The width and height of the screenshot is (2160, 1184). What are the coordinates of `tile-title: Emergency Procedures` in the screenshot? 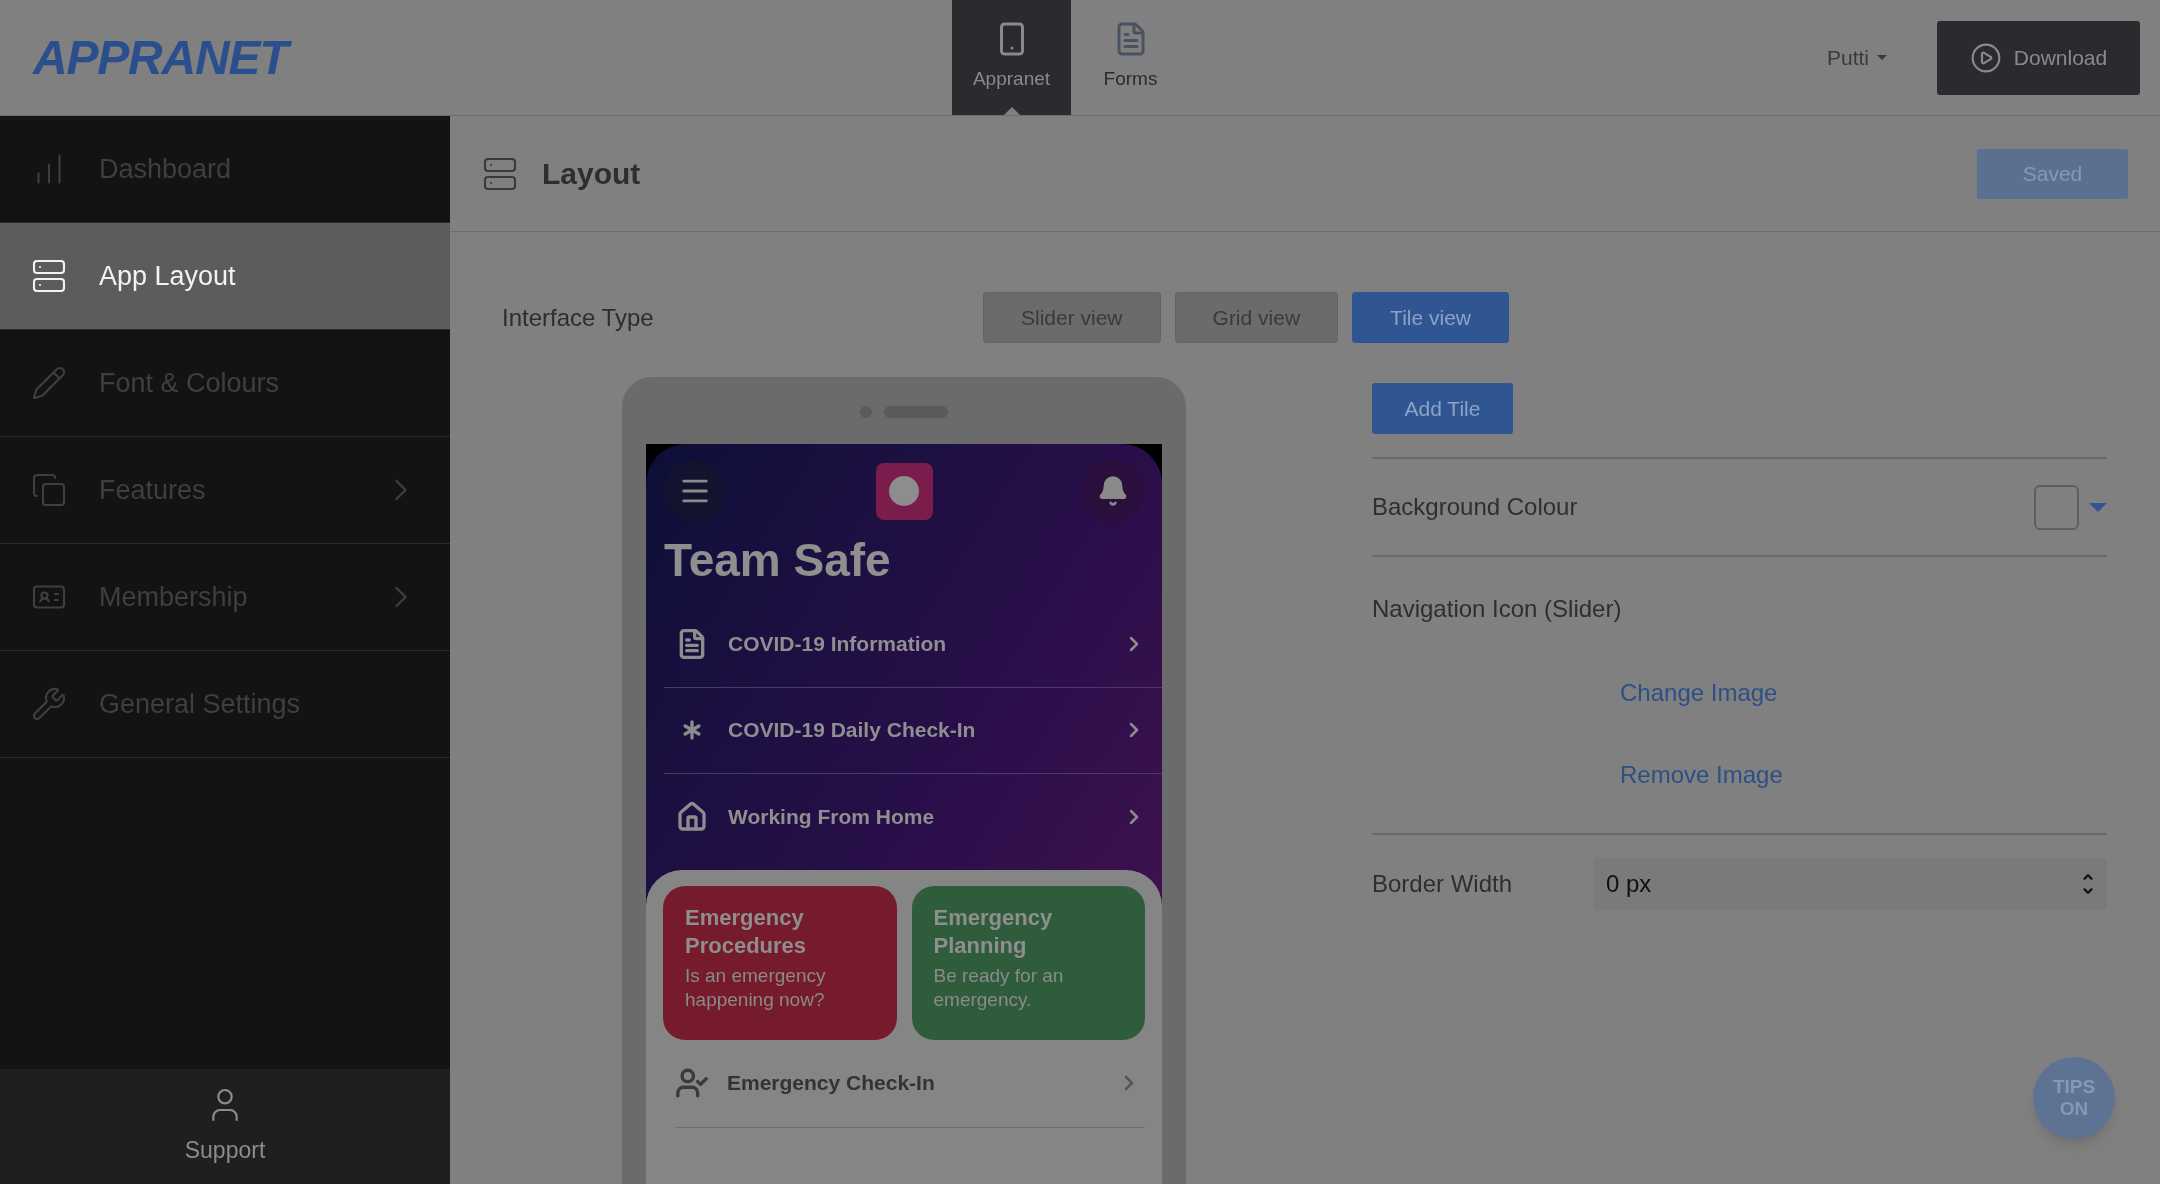 It's located at (746, 931).